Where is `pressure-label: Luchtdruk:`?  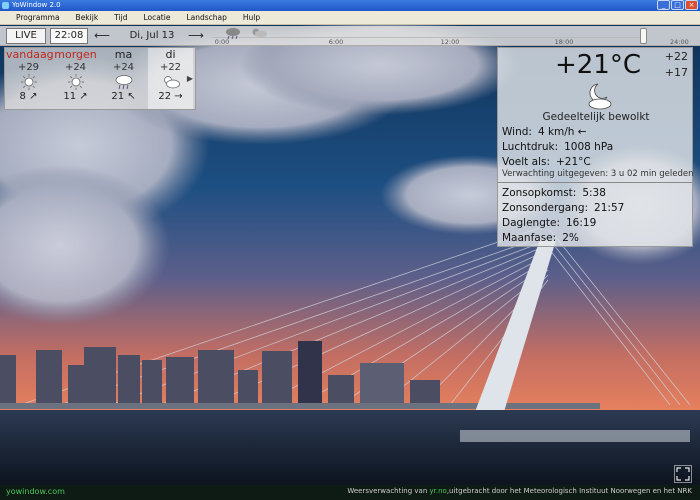 pressure-label: Luchtdruk: is located at coordinates (530, 147).